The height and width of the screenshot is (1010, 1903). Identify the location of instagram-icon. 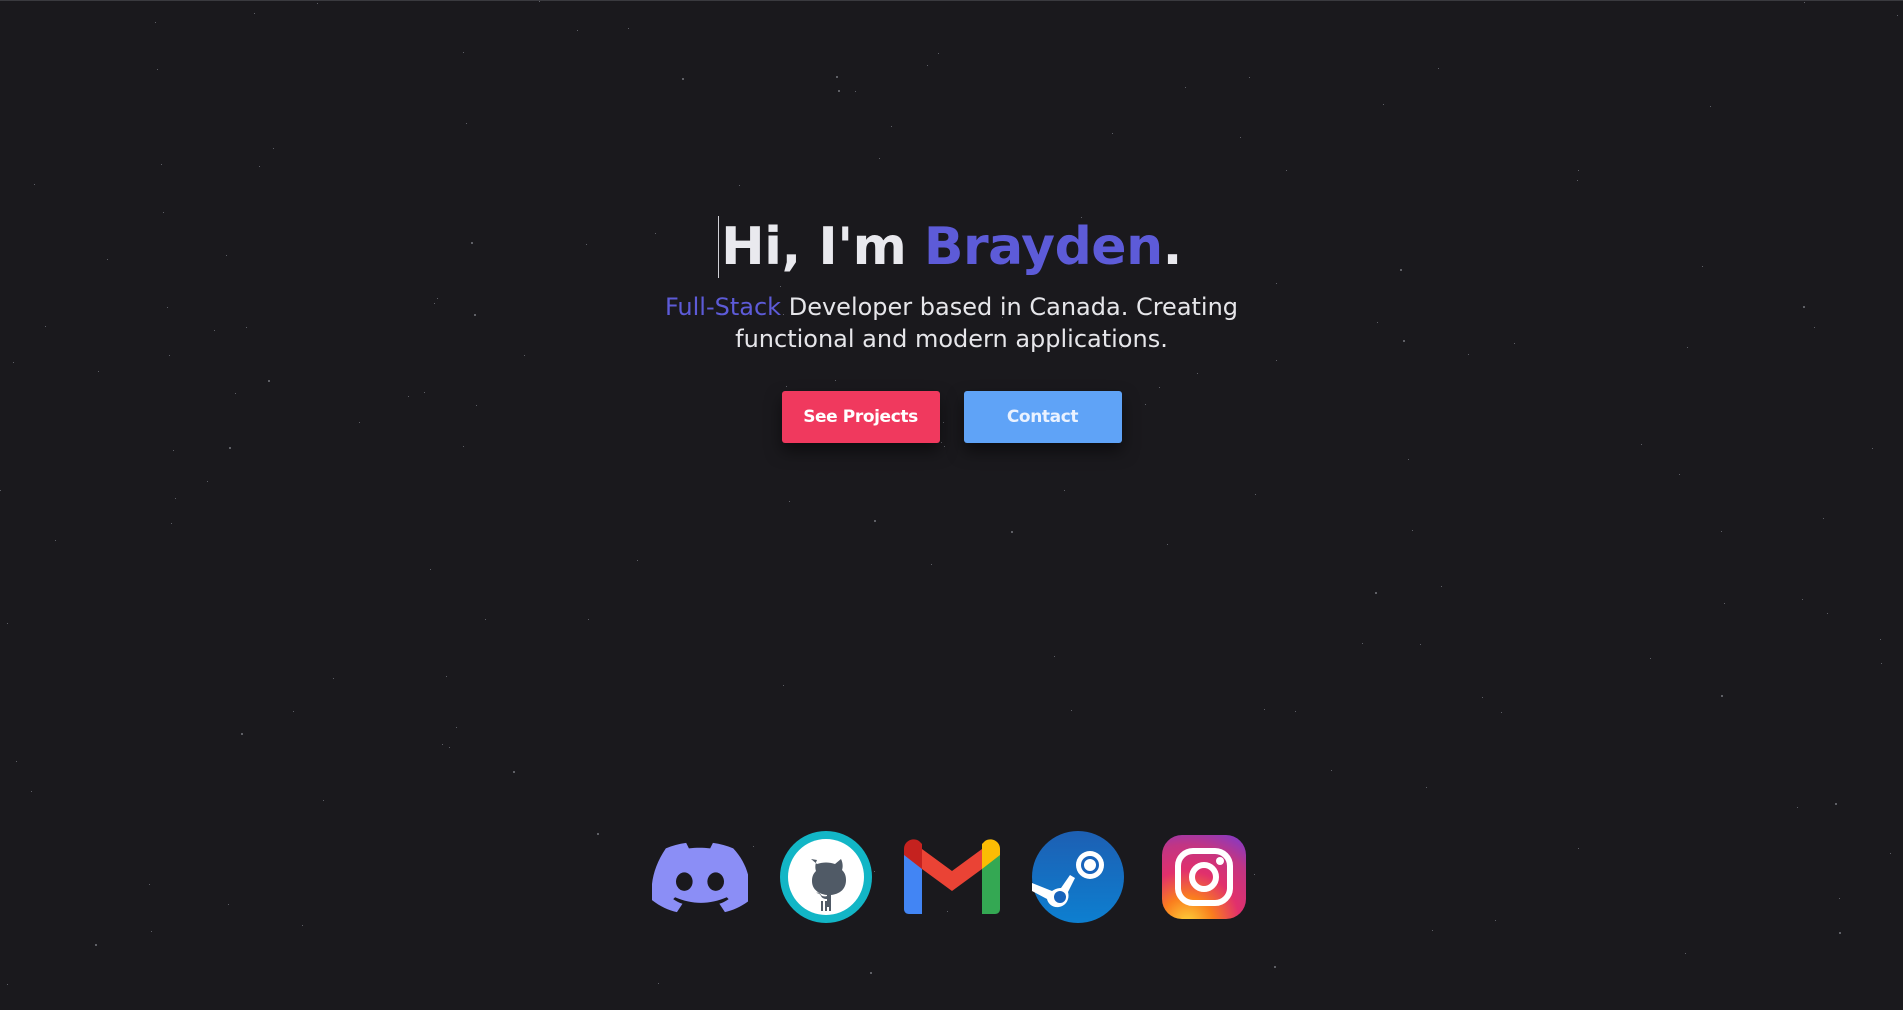
(1203, 877).